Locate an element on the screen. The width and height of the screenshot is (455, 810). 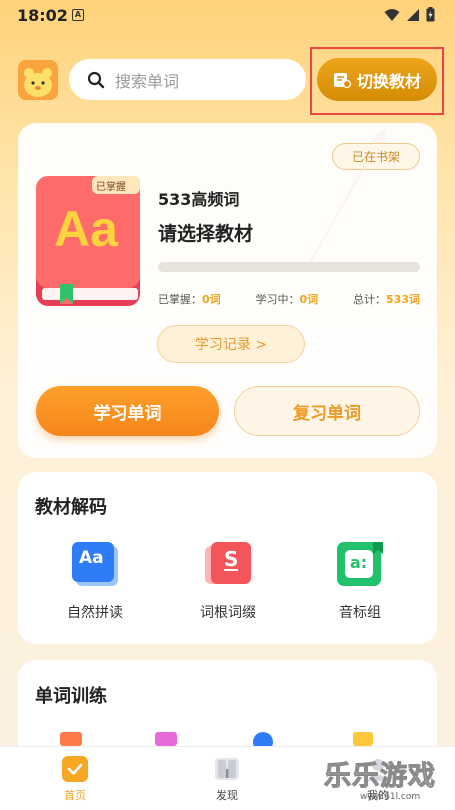
search-icon is located at coordinates (96, 79).